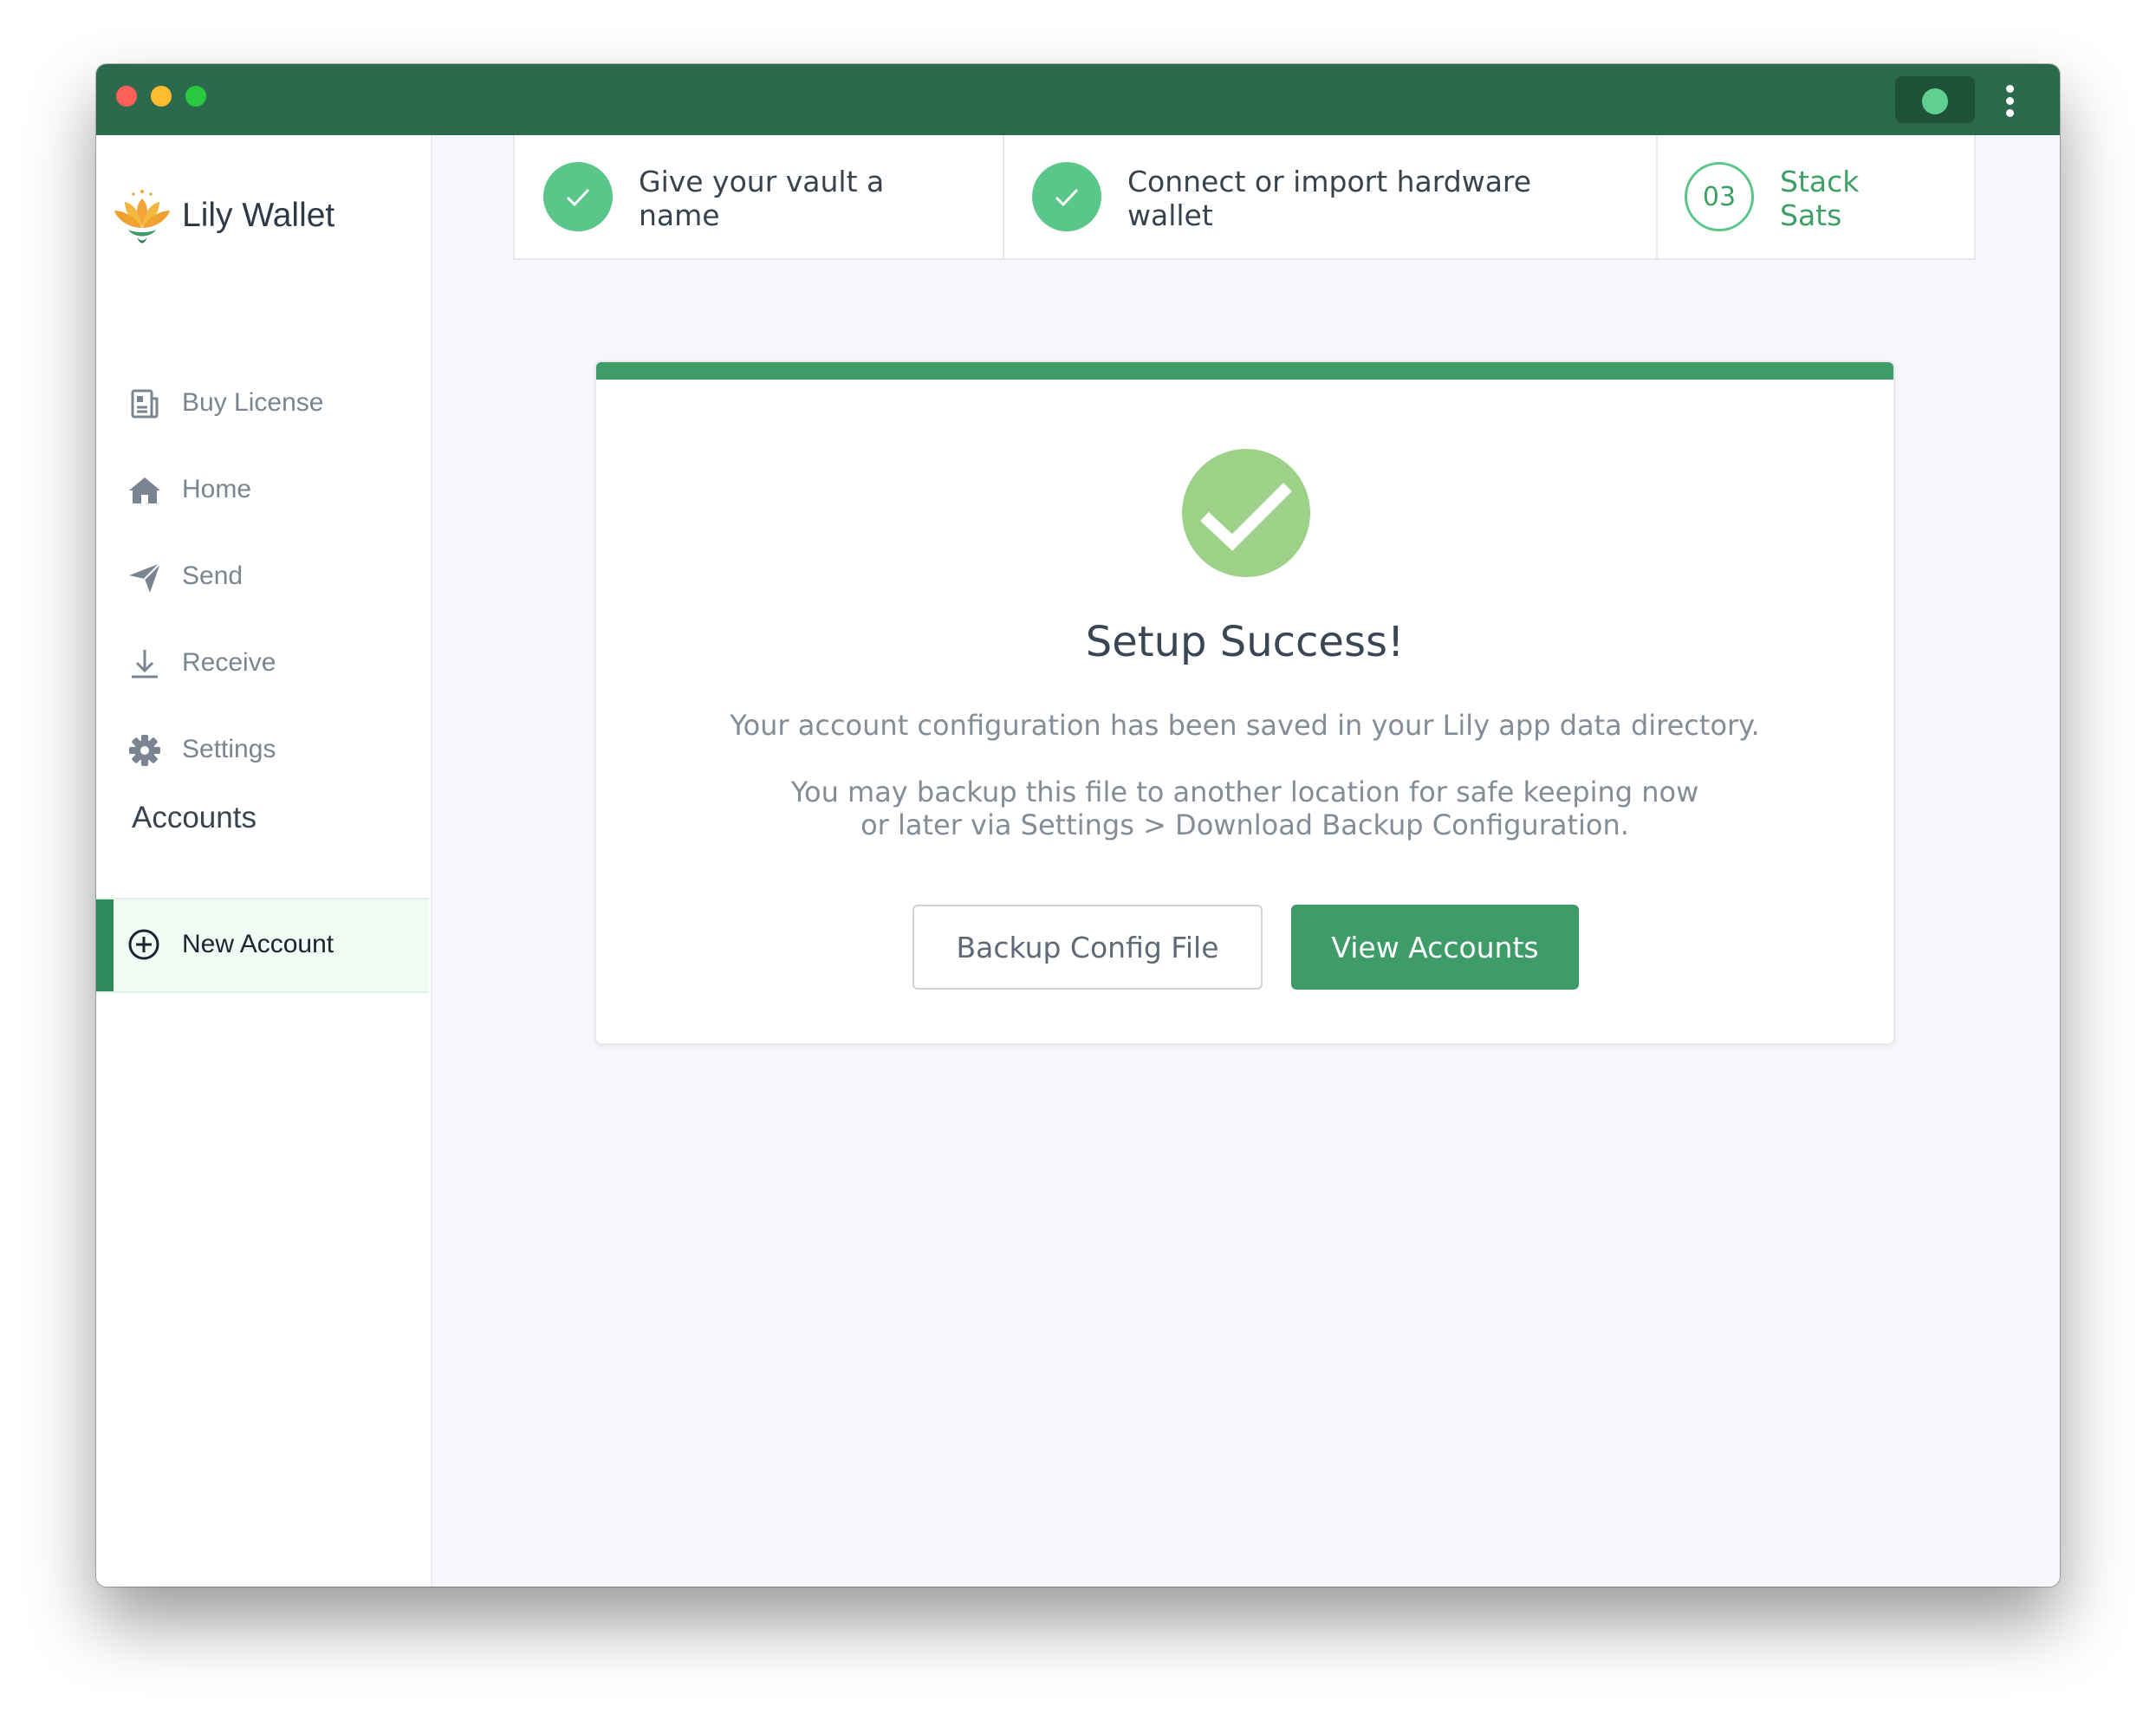 This screenshot has height=1714, width=2156. What do you see at coordinates (161, 96) in the screenshot?
I see `minimize-window-button` at bounding box center [161, 96].